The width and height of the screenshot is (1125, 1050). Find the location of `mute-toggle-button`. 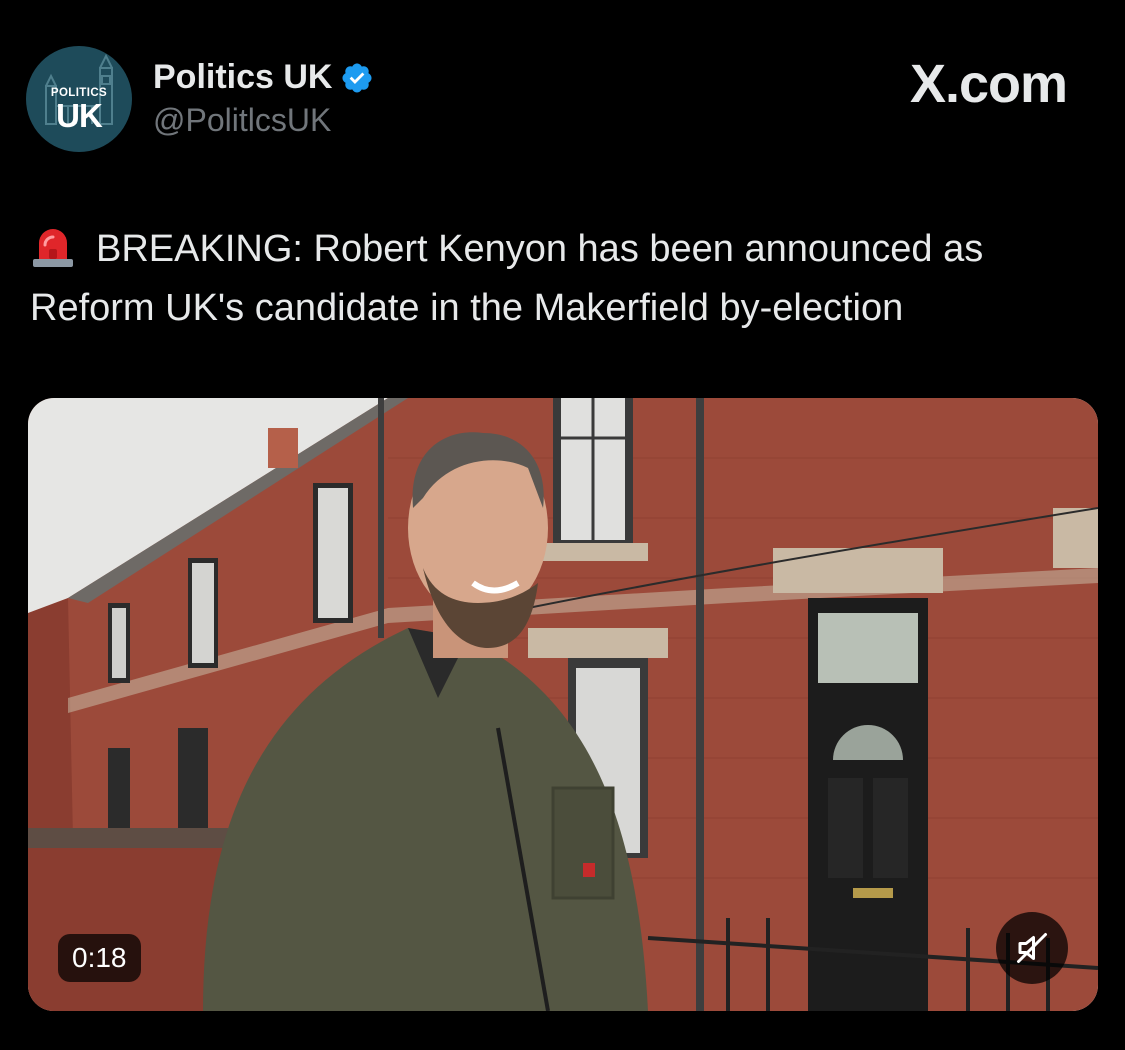

mute-toggle-button is located at coordinates (1032, 948).